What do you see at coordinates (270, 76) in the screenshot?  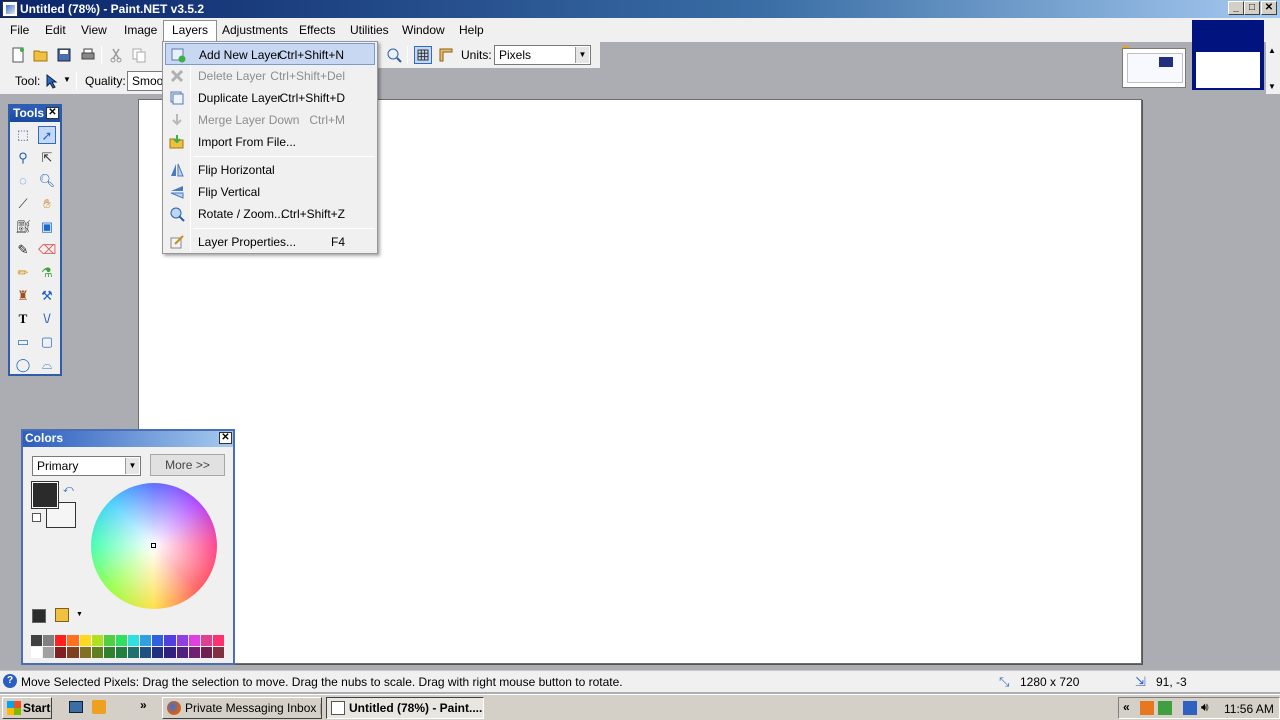 I see `delete-layer-item: Delete Layer Ctrl+Shift+Del` at bounding box center [270, 76].